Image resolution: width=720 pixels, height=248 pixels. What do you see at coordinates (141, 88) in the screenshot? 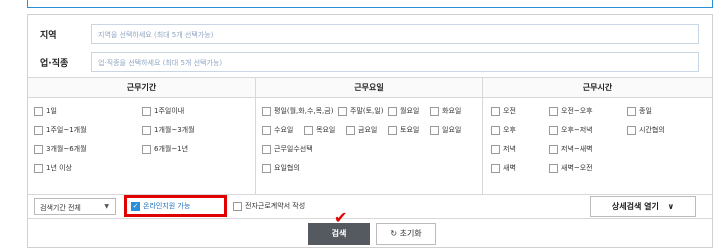
I see `period-title: 근무기간` at bounding box center [141, 88].